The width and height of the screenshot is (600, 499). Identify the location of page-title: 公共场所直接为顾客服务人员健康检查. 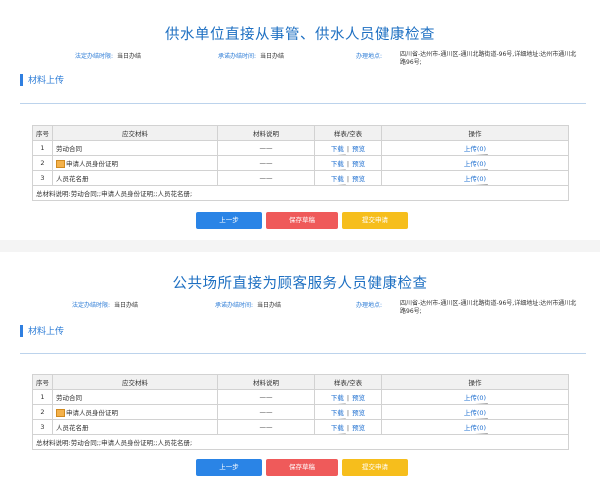
(300, 284).